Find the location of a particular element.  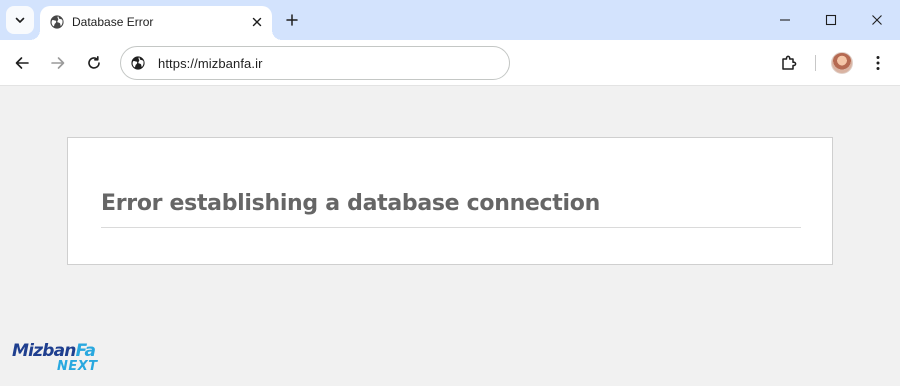

plus-icon is located at coordinates (292, 20).